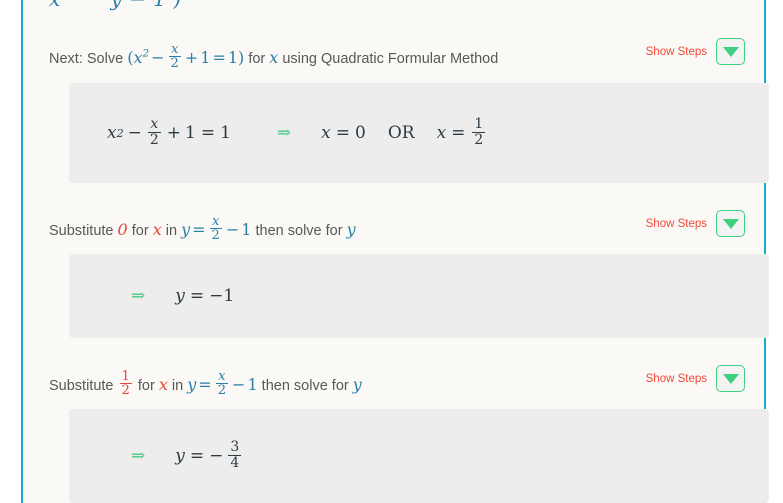  I want to click on solution-1-value: 0, so click(360, 133).